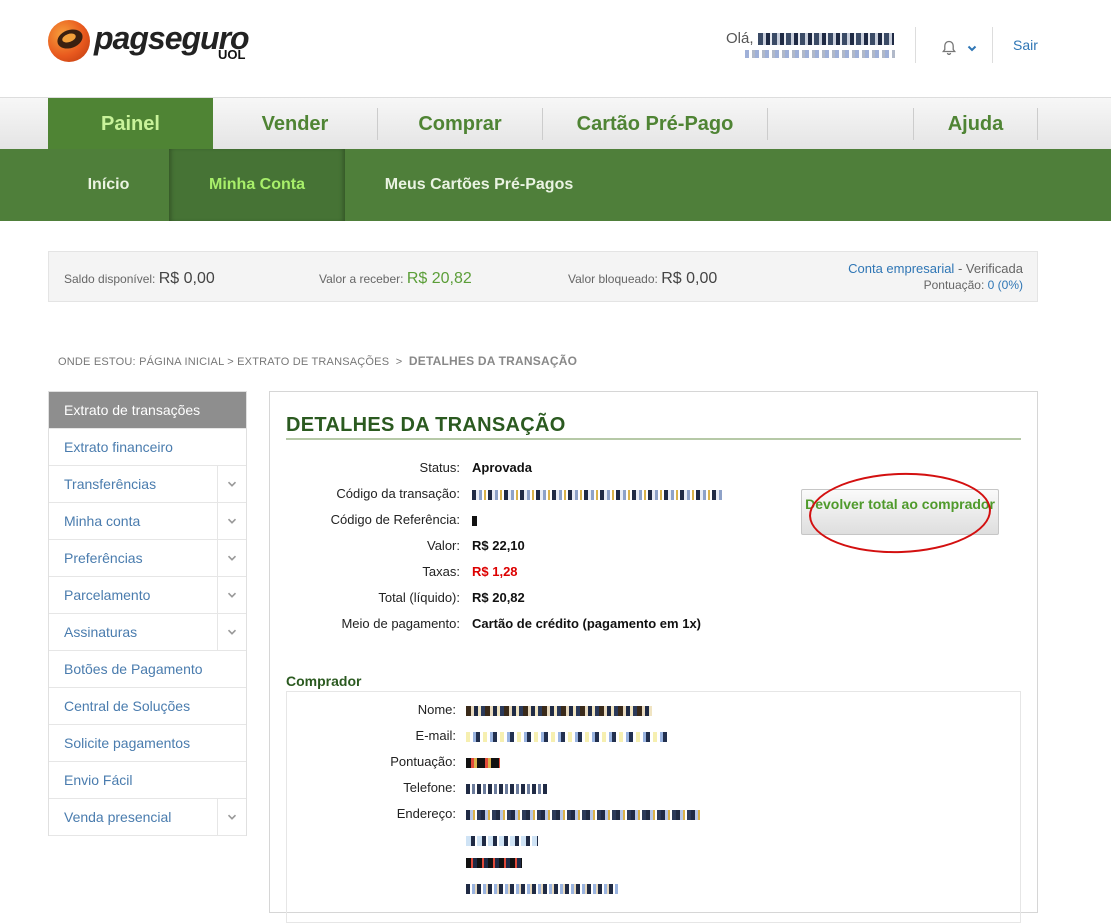  I want to click on breadcrumb-extrato: EXTRATO DE TRANSAÇÕES, so click(313, 362).